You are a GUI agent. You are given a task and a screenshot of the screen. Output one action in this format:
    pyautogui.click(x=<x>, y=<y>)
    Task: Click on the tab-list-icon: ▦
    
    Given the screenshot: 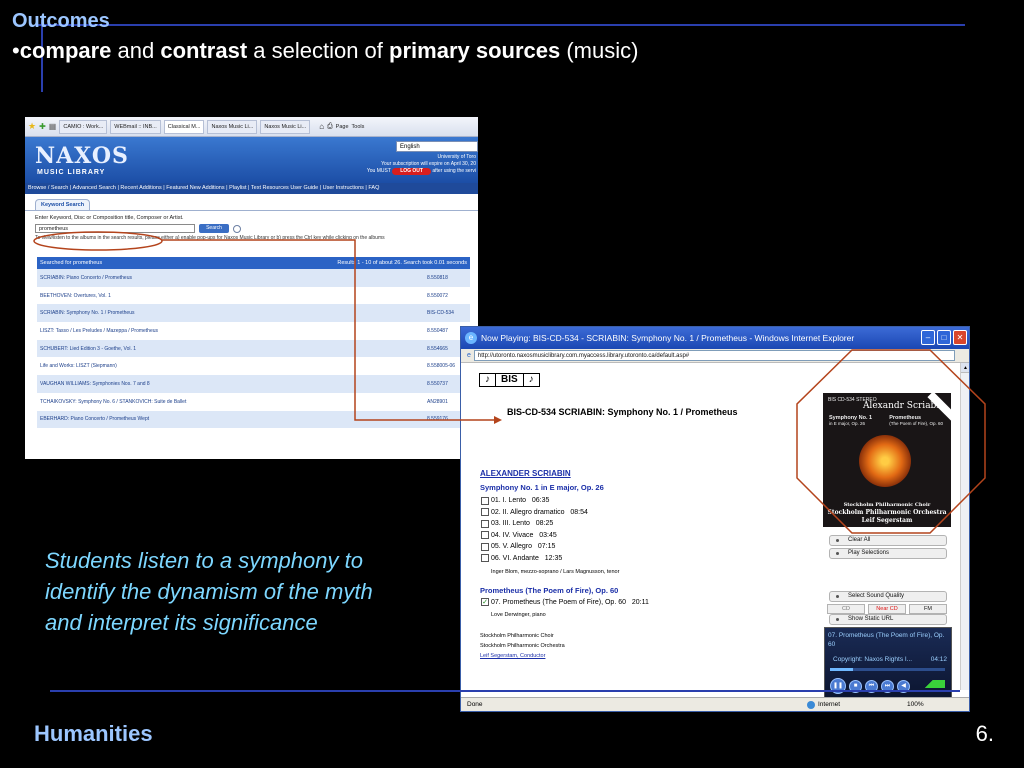 What is the action you would take?
    pyautogui.click(x=53, y=126)
    